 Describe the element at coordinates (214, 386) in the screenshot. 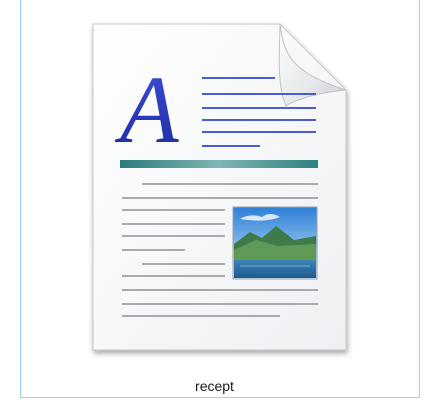

I see `file-name-label: recept` at that location.